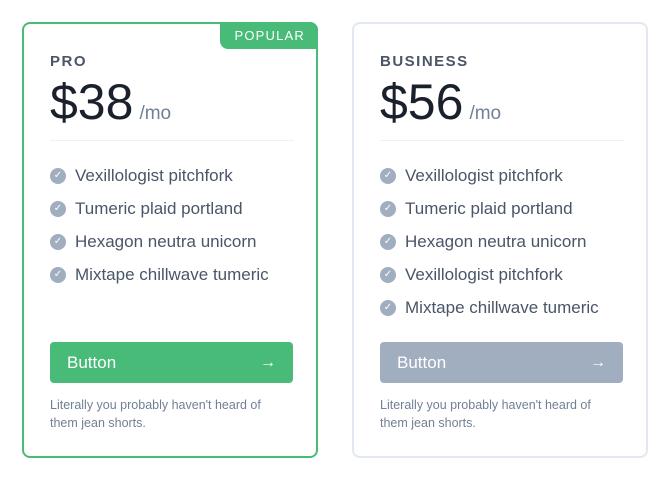 This screenshot has width=665, height=485. What do you see at coordinates (92, 102) in the screenshot?
I see `plan-price: $38` at bounding box center [92, 102].